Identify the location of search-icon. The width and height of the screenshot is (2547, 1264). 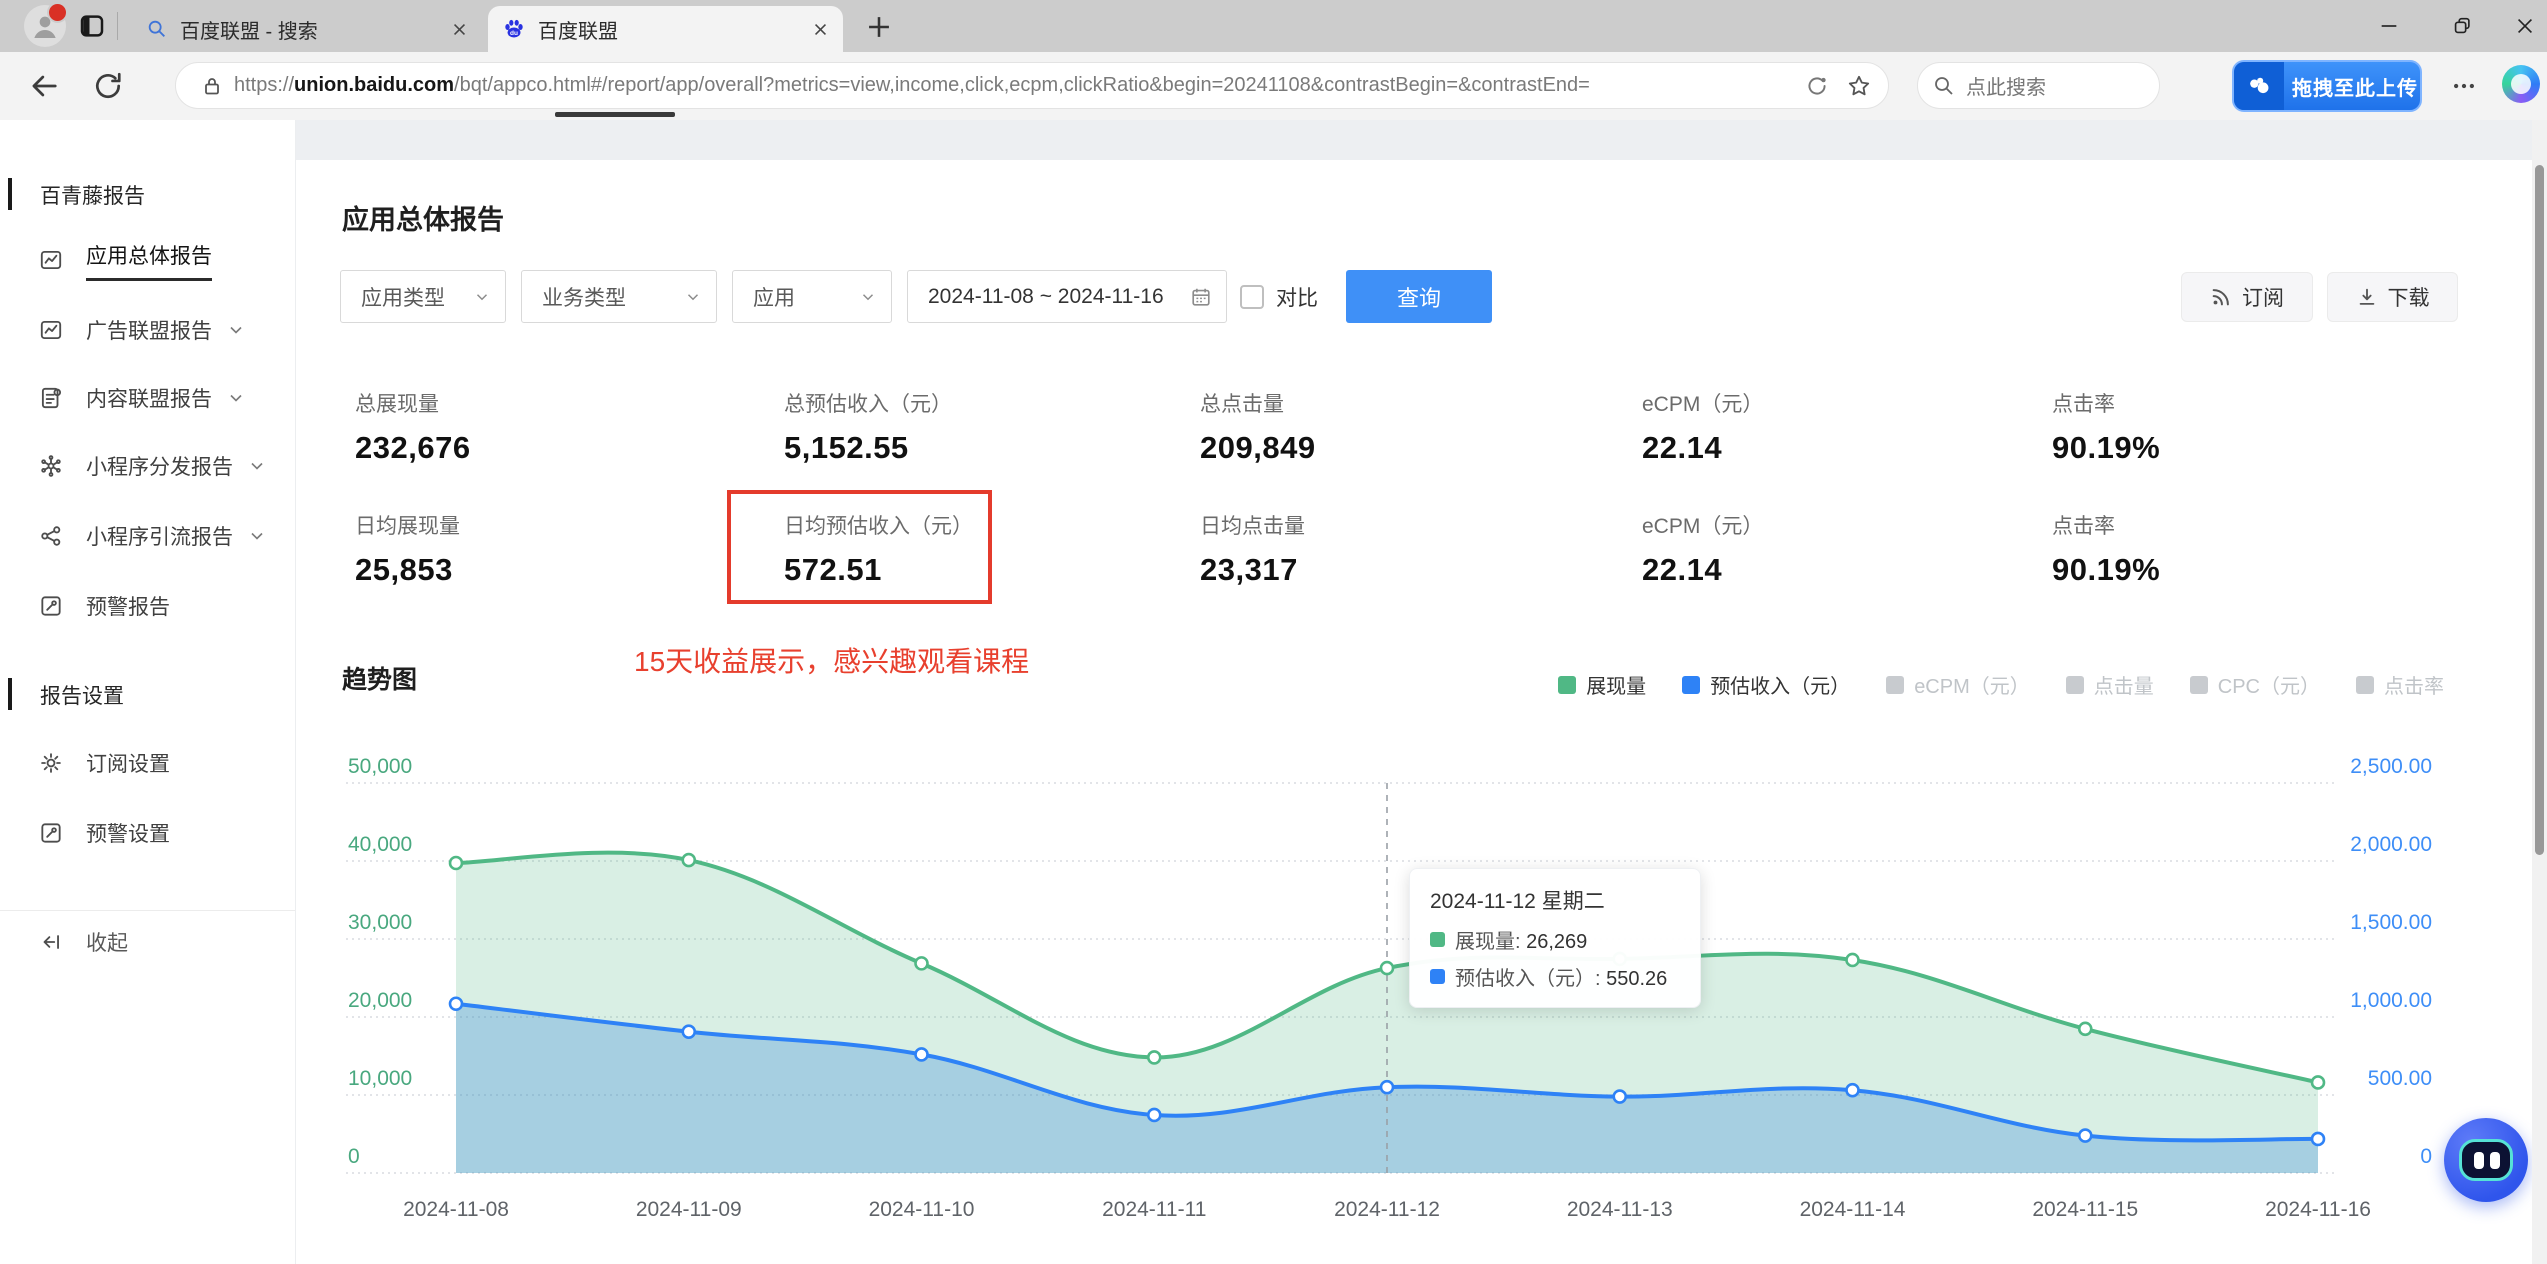
(156, 28).